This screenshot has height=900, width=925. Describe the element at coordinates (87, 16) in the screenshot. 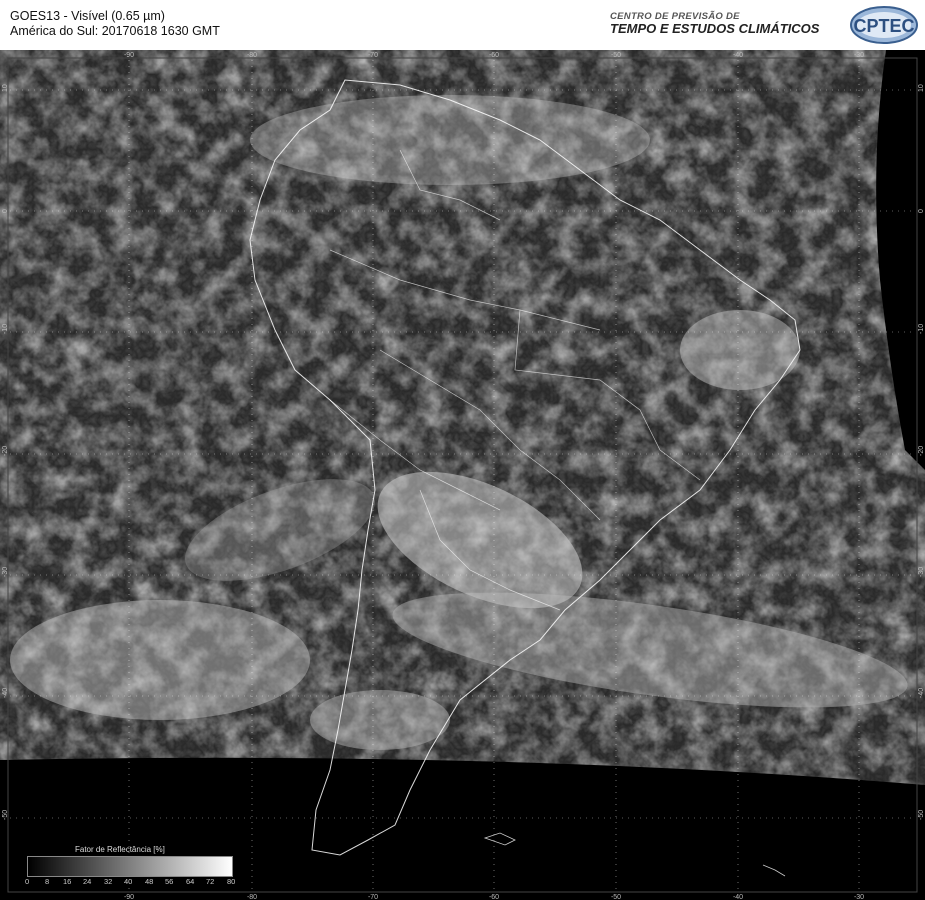

I see `product-title: GOES13 - Visível (0.65 µm)` at that location.